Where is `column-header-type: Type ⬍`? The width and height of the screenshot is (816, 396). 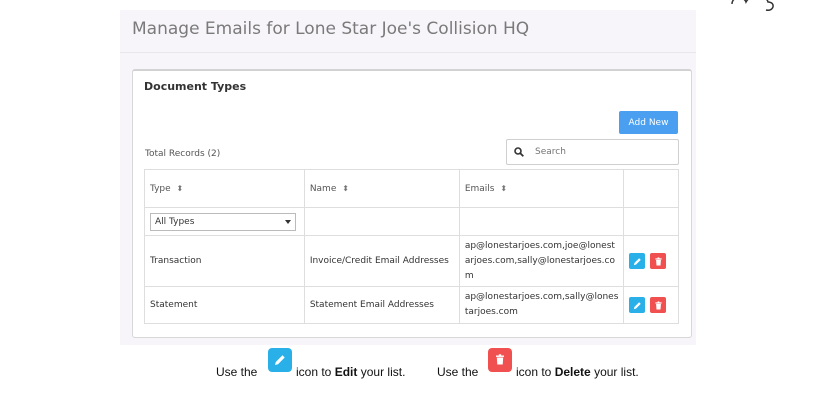
column-header-type: Type ⬍ is located at coordinates (224, 188).